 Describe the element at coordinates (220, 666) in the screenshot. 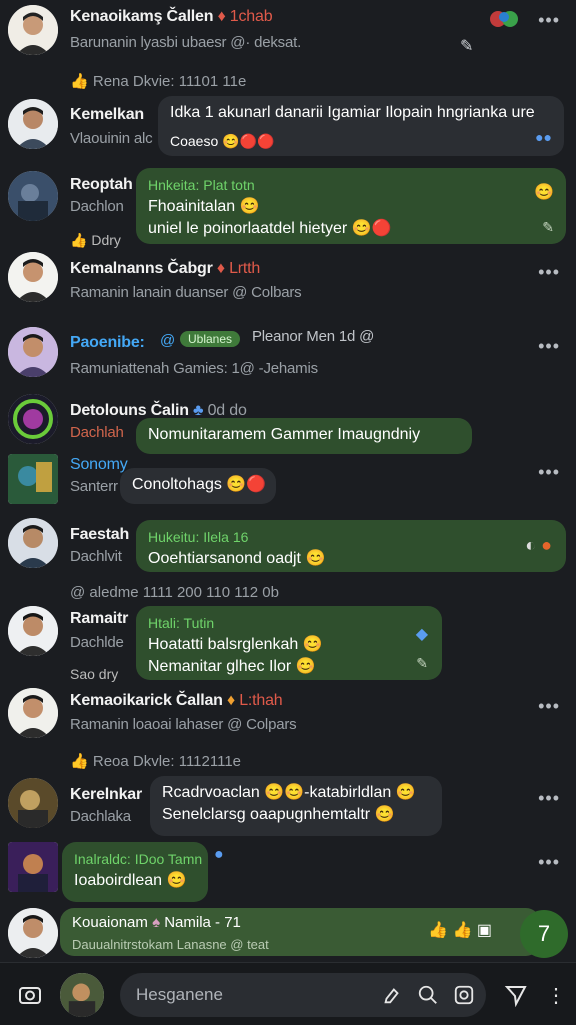

I see `message-text: Nemanitar glhec Ilor` at that location.